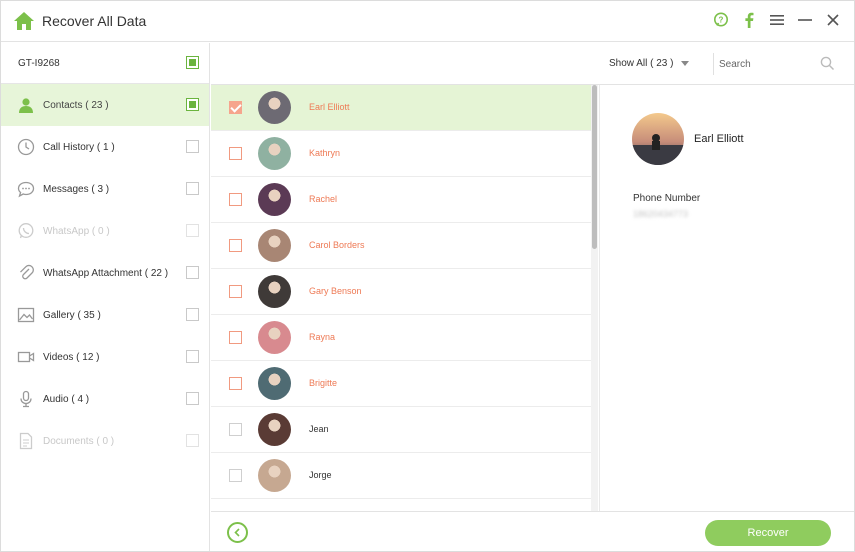  What do you see at coordinates (76, 105) in the screenshot?
I see `sidebar-item-label: Contacts ( 23 )` at bounding box center [76, 105].